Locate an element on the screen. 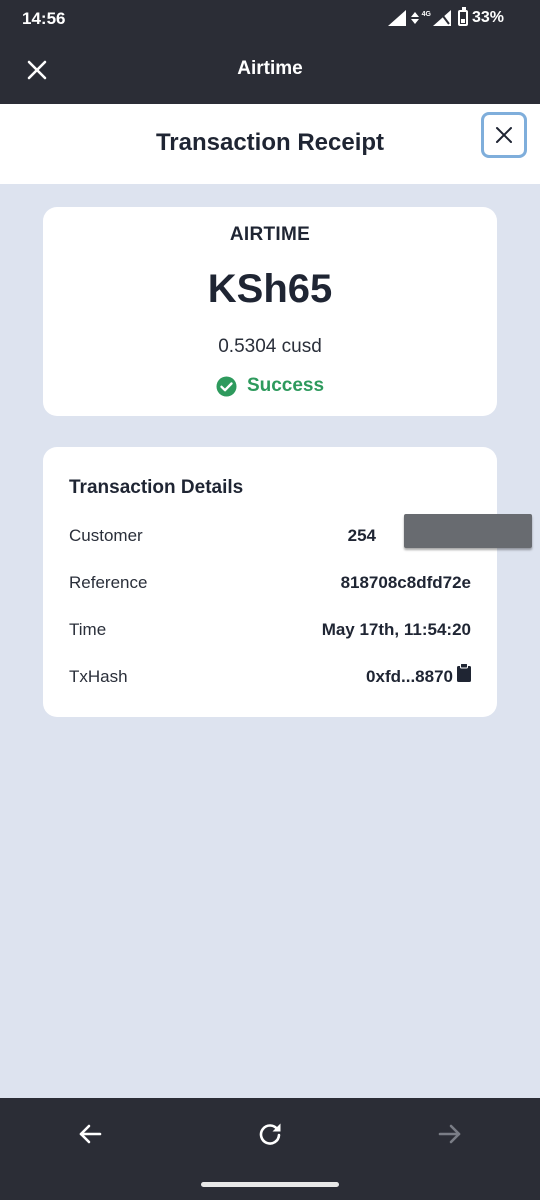  back-button is located at coordinates (90, 1134).